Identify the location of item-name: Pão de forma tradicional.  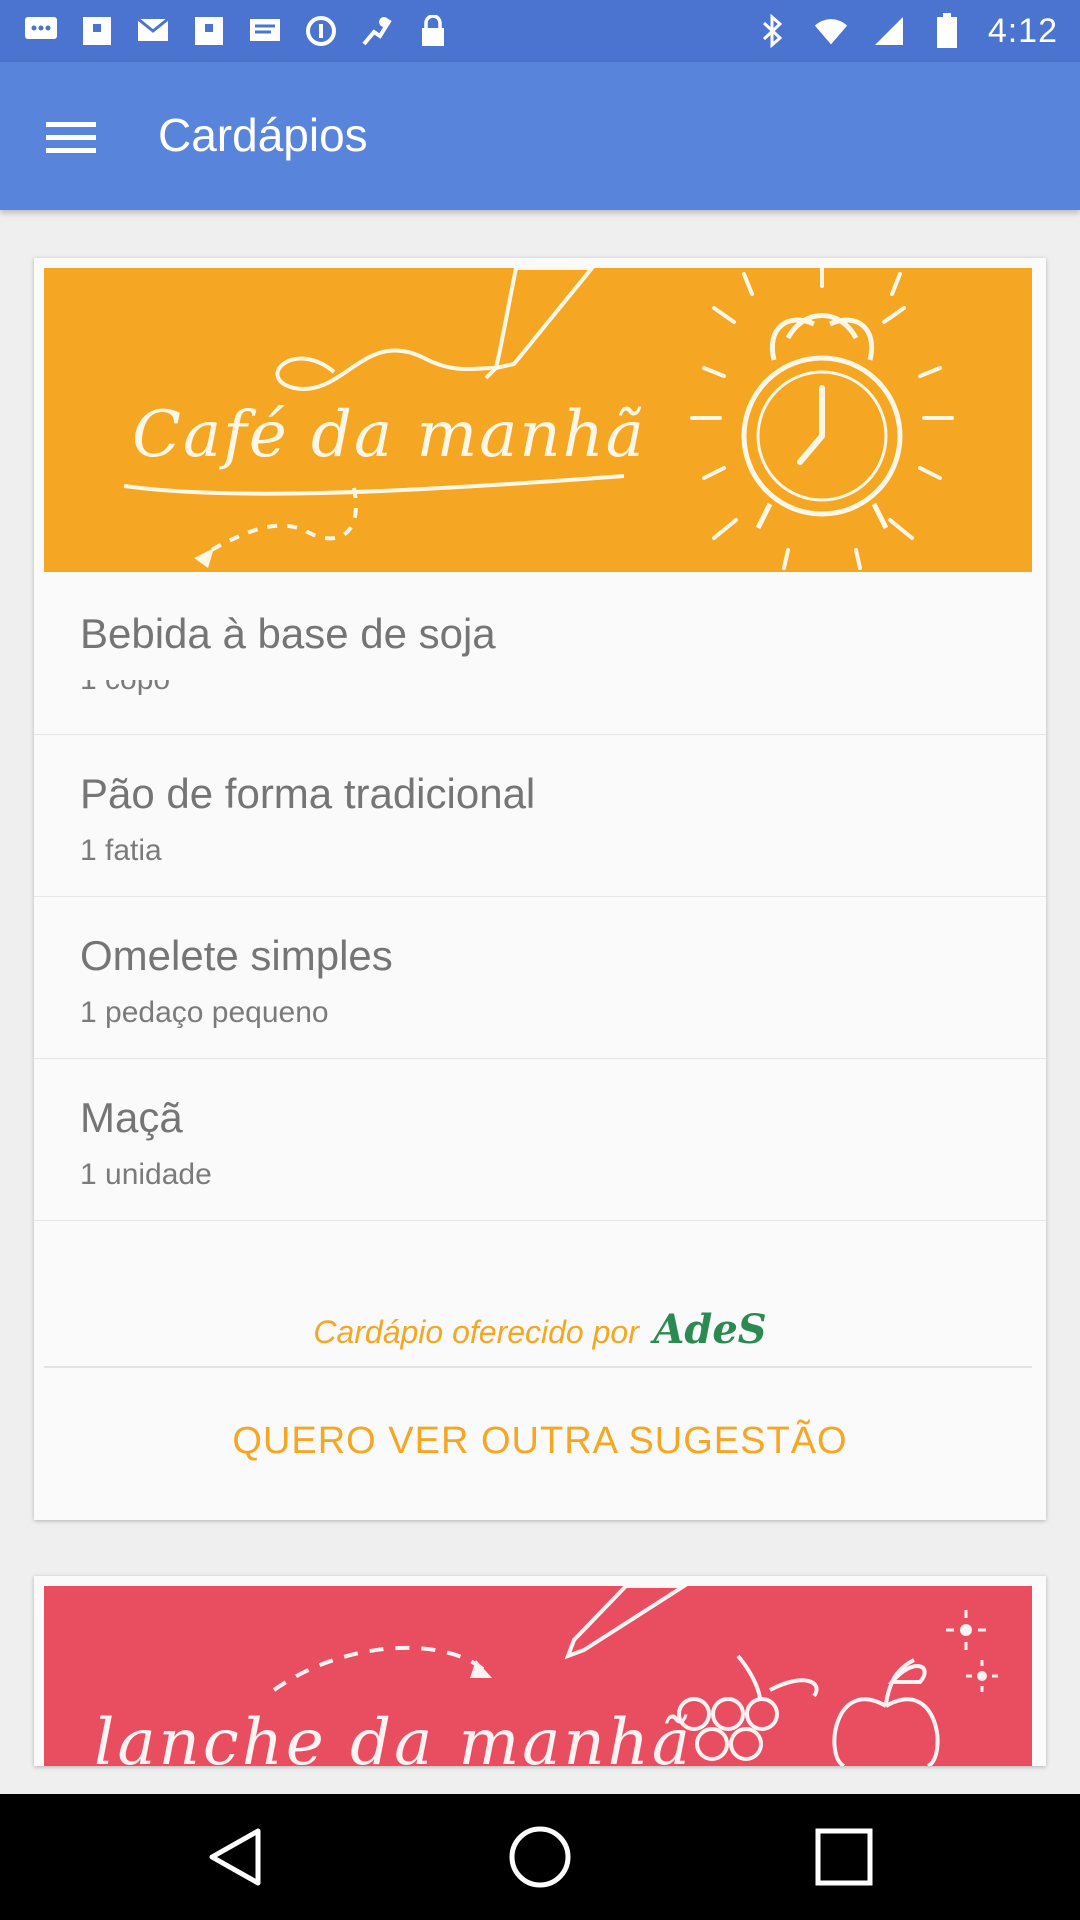
(308, 793).